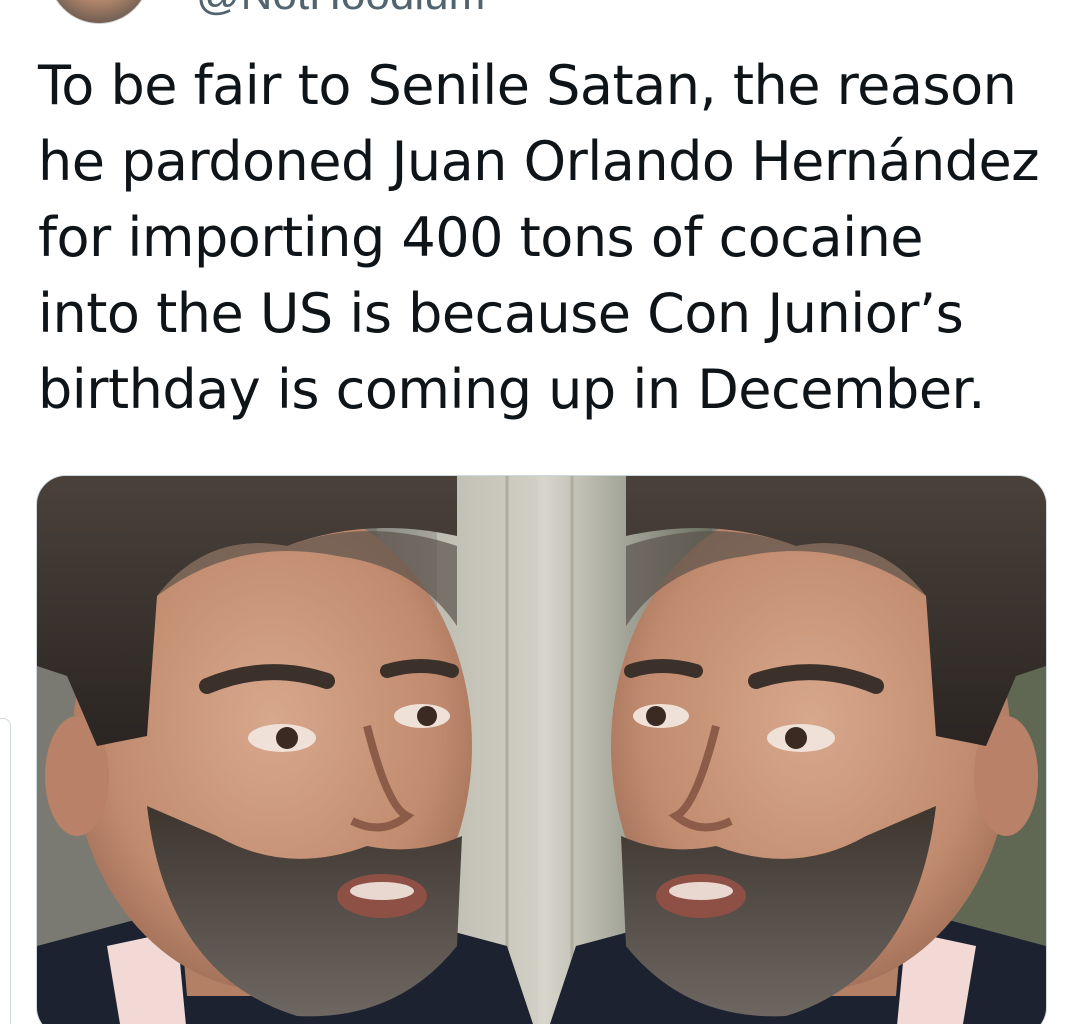 The height and width of the screenshot is (1024, 1080). What do you see at coordinates (501, 313) in the screenshot?
I see `tweet-line: into the US is because Con Junior’s` at bounding box center [501, 313].